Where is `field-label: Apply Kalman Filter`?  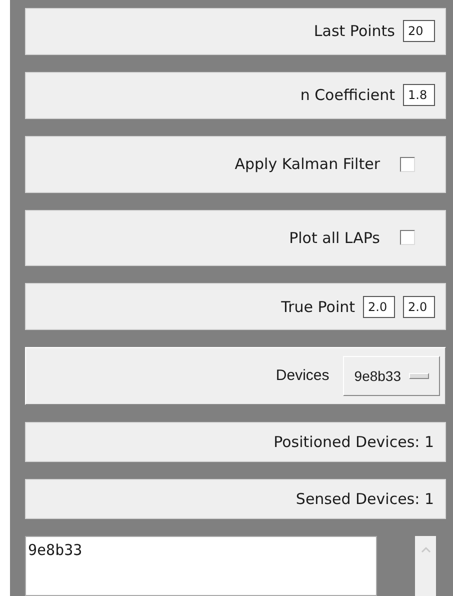
field-label: Apply Kalman Filter is located at coordinates (307, 164).